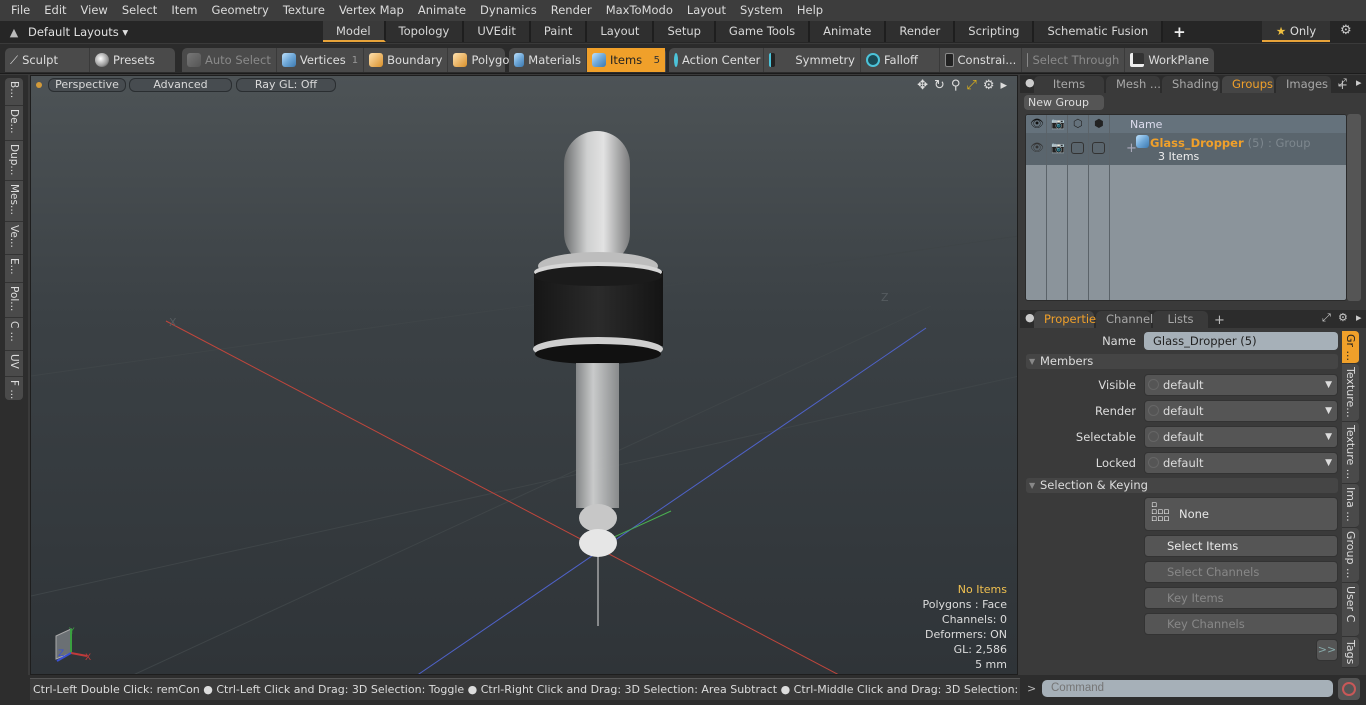 The width and height of the screenshot is (1366, 705). Describe the element at coordinates (354, 31) in the screenshot. I see `tab-model: Model` at that location.